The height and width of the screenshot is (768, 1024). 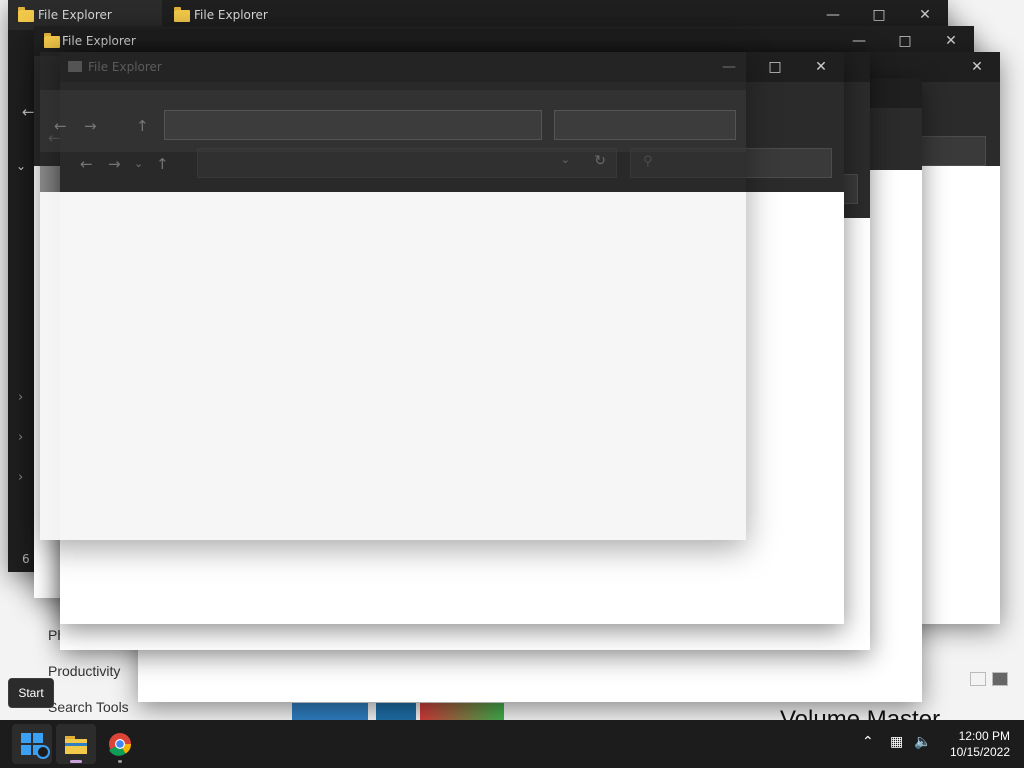 What do you see at coordinates (978, 679) in the screenshot?
I see `details-view-icon` at bounding box center [978, 679].